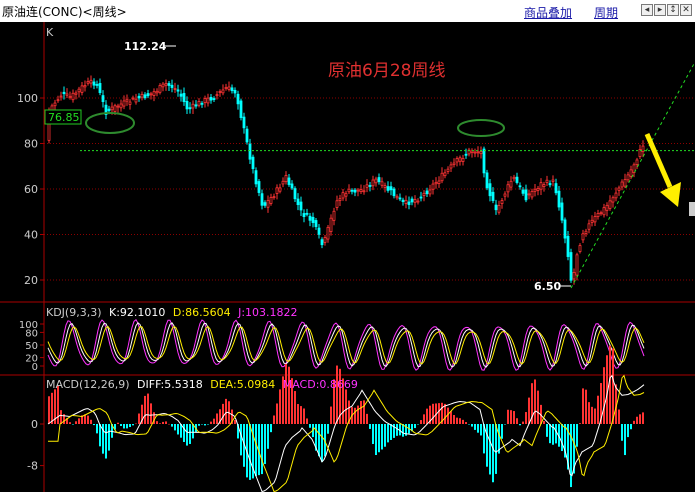  What do you see at coordinates (692, 209) in the screenshot?
I see `scrollbar-thumb` at bounding box center [692, 209].